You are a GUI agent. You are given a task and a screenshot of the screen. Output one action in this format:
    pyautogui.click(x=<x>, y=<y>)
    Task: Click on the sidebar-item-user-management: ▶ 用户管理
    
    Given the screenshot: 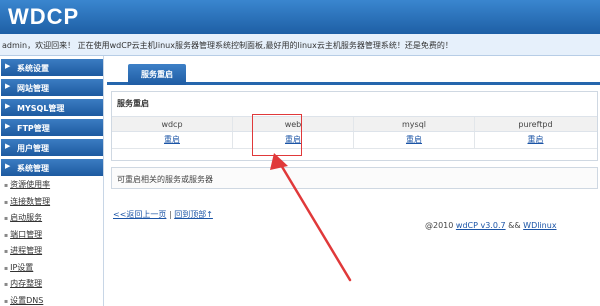 What is the action you would take?
    pyautogui.click(x=52, y=147)
    